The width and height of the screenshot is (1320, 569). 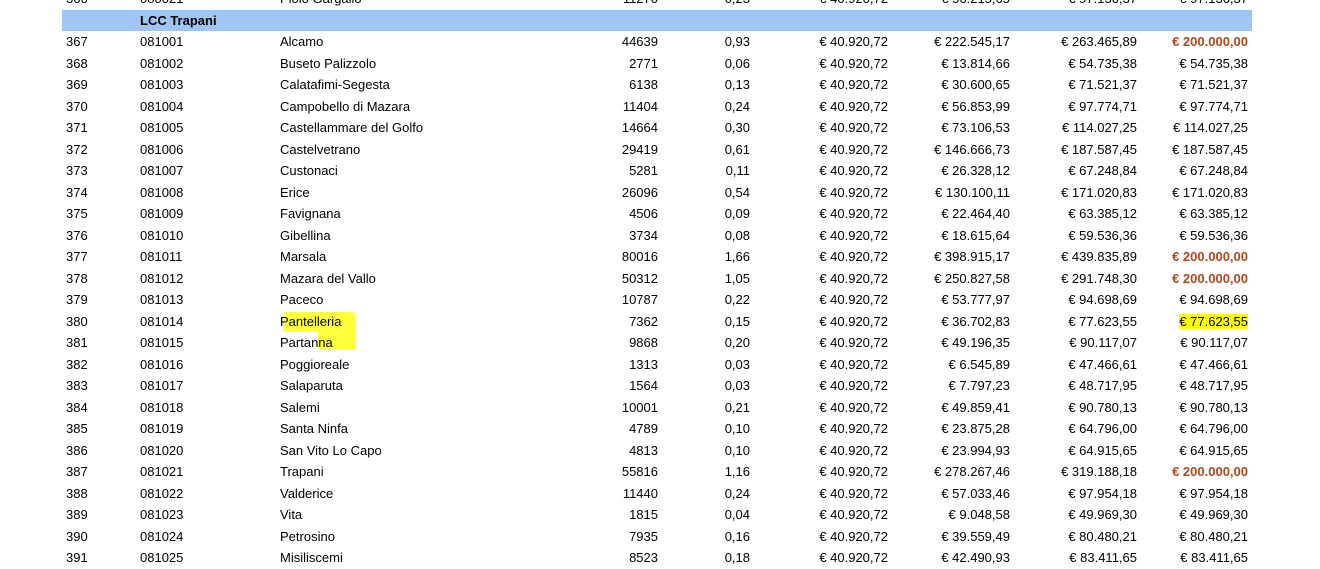 I want to click on row-number-cell: 384, so click(x=77, y=407).